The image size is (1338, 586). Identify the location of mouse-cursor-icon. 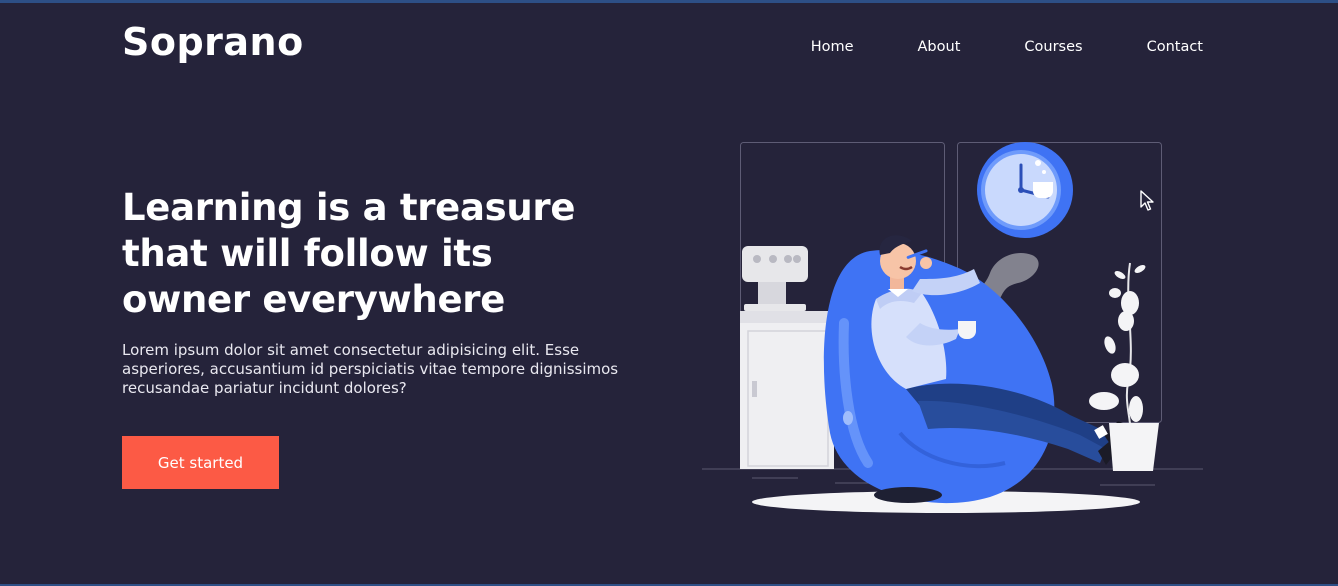
(1147, 200).